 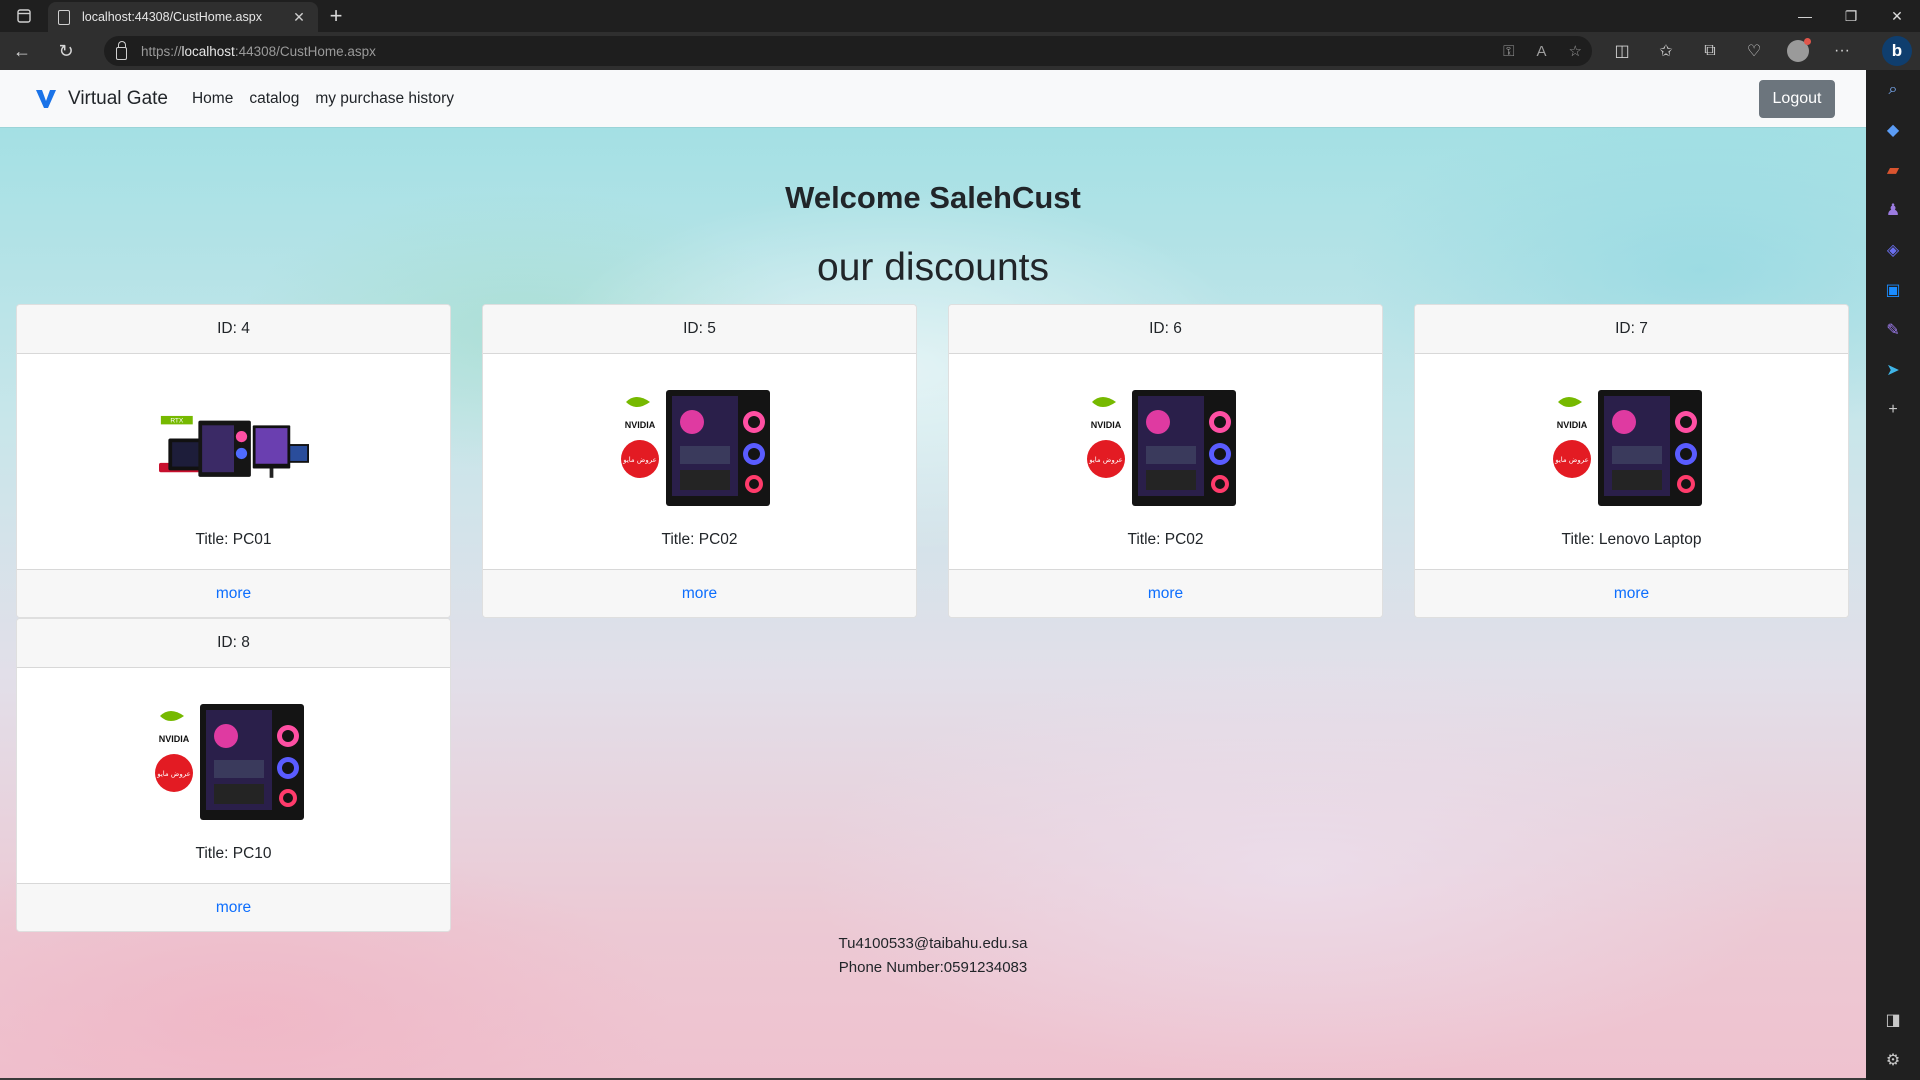 What do you see at coordinates (1893, 250) in the screenshot?
I see `office-icon: ◈` at bounding box center [1893, 250].